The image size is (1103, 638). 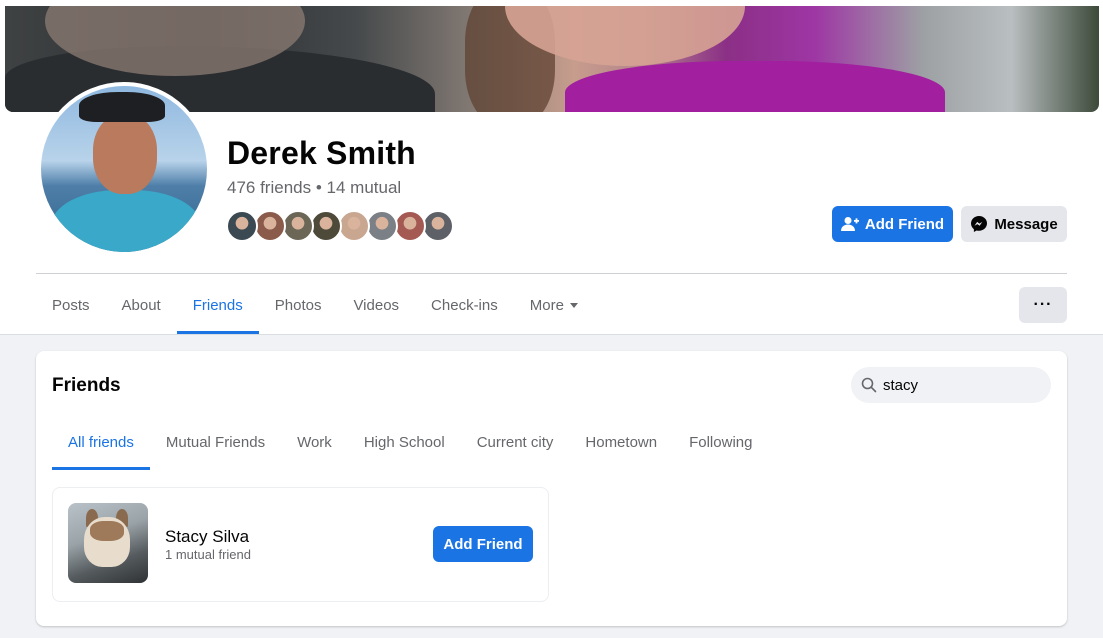 What do you see at coordinates (298, 305) in the screenshot?
I see `tab-photos: Photos` at bounding box center [298, 305].